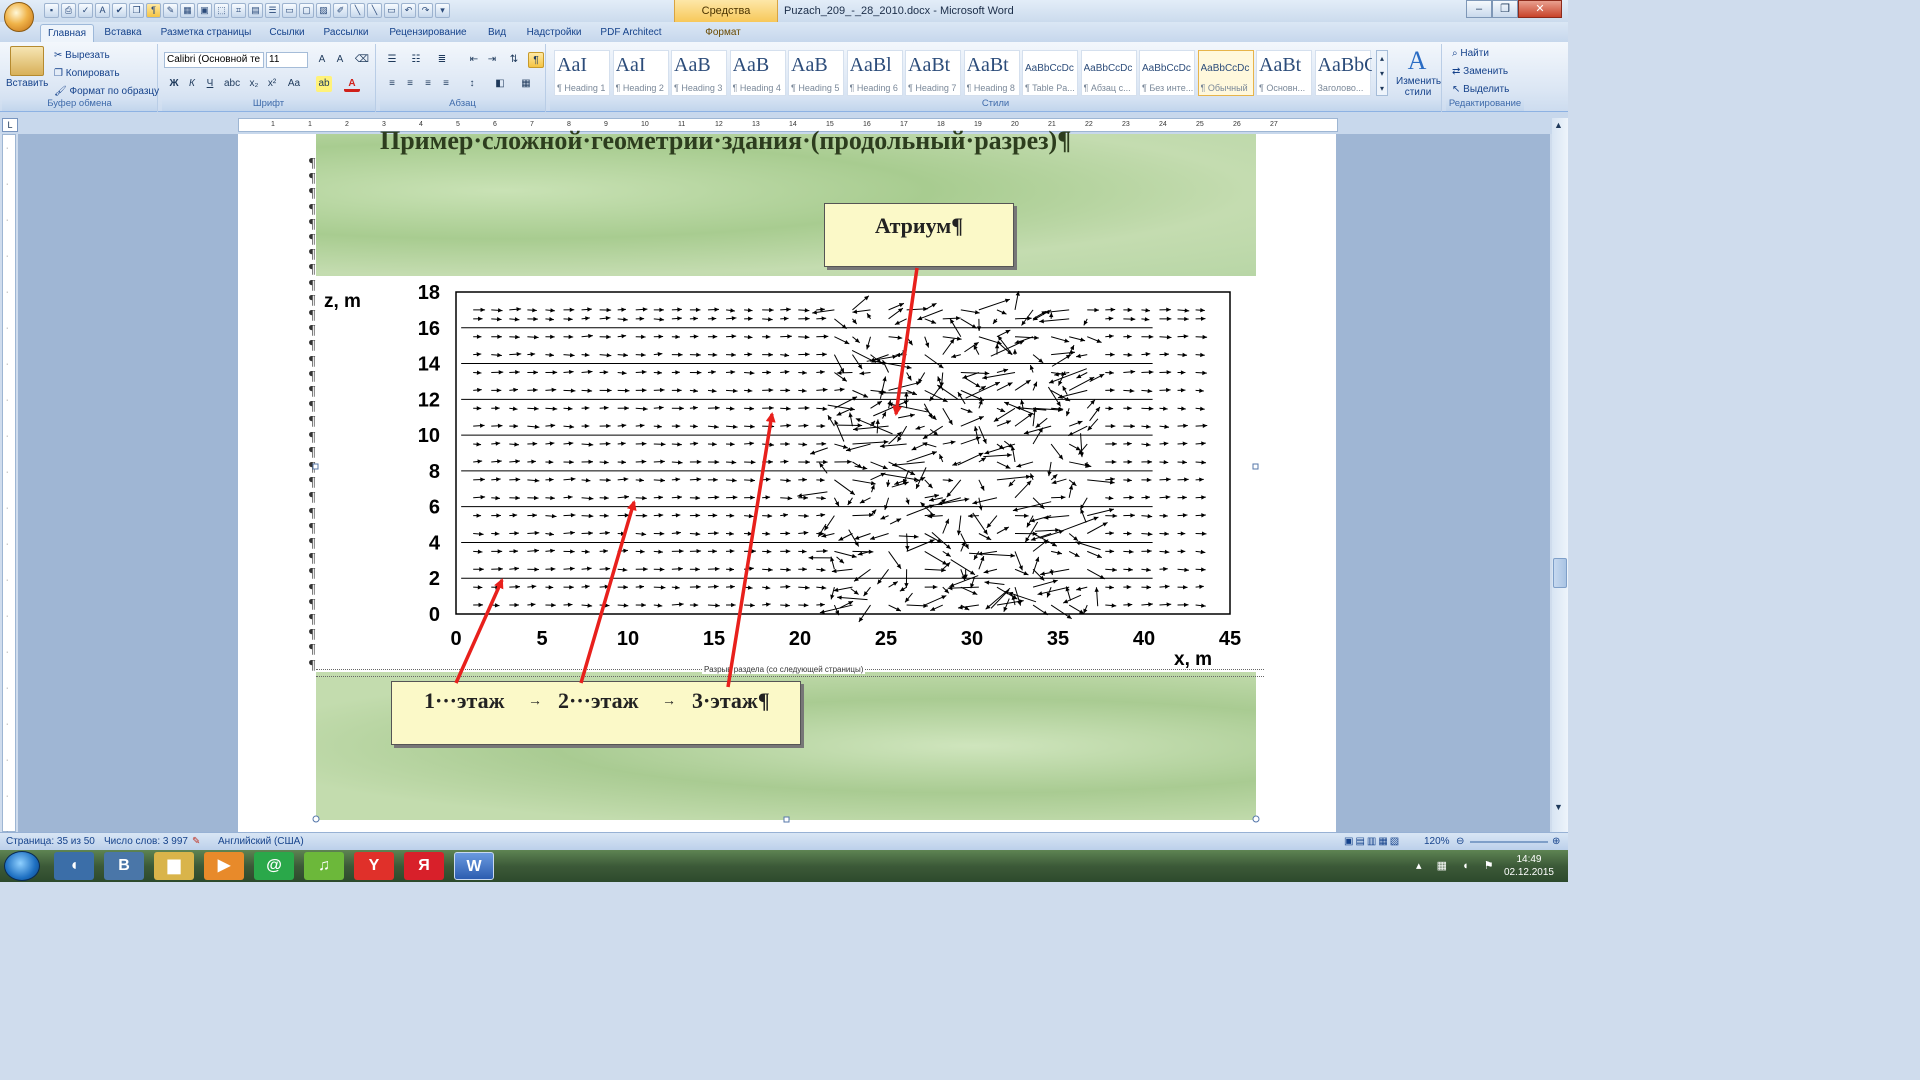  What do you see at coordinates (232, 84) in the screenshot?
I see `strikethrough-icon: abc` at bounding box center [232, 84].